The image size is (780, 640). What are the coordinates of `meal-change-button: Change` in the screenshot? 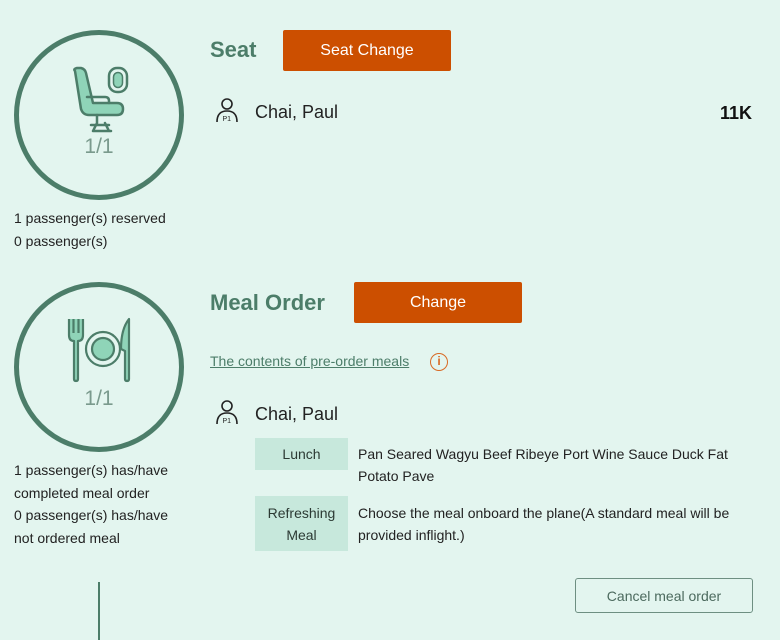 It's located at (438, 302).